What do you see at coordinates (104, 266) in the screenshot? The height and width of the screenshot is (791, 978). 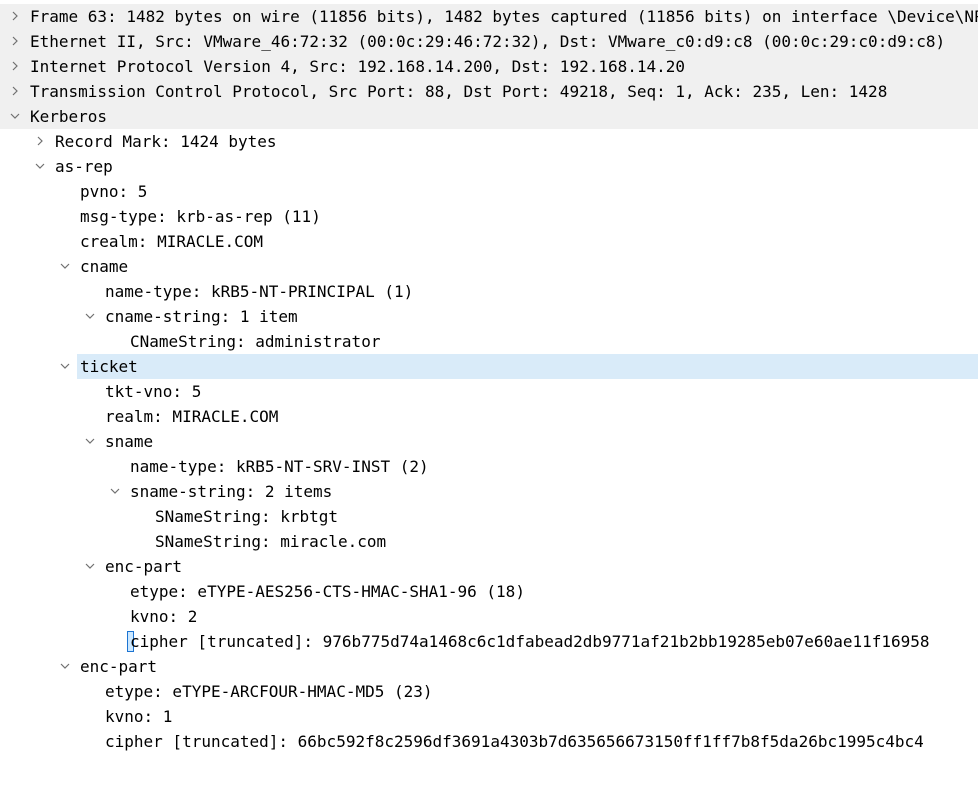 I see `tree-row-label: cname` at bounding box center [104, 266].